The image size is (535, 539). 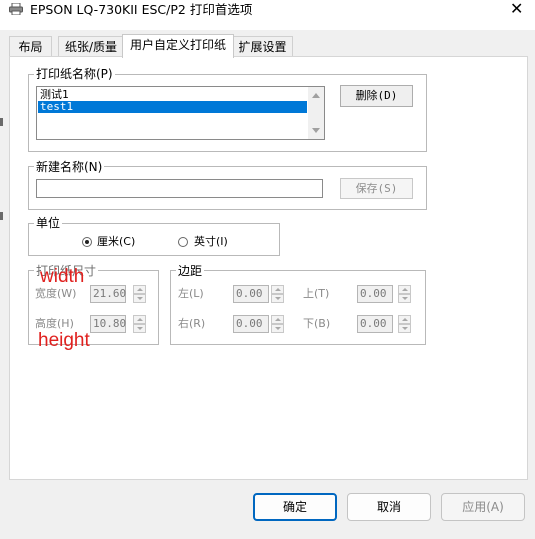 I want to click on tab-label: 纸张/质量, so click(x=91, y=47).